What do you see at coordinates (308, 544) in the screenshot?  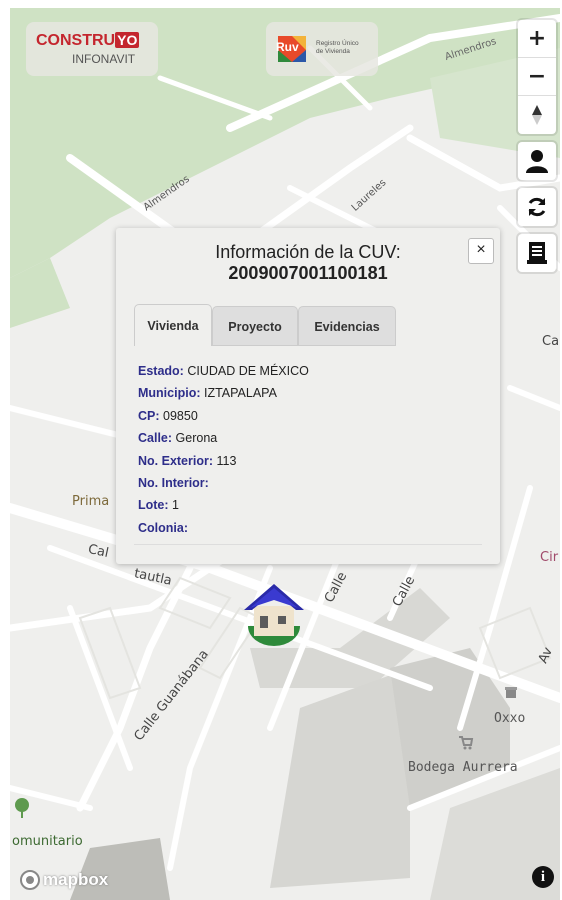 I see `popup-divider` at bounding box center [308, 544].